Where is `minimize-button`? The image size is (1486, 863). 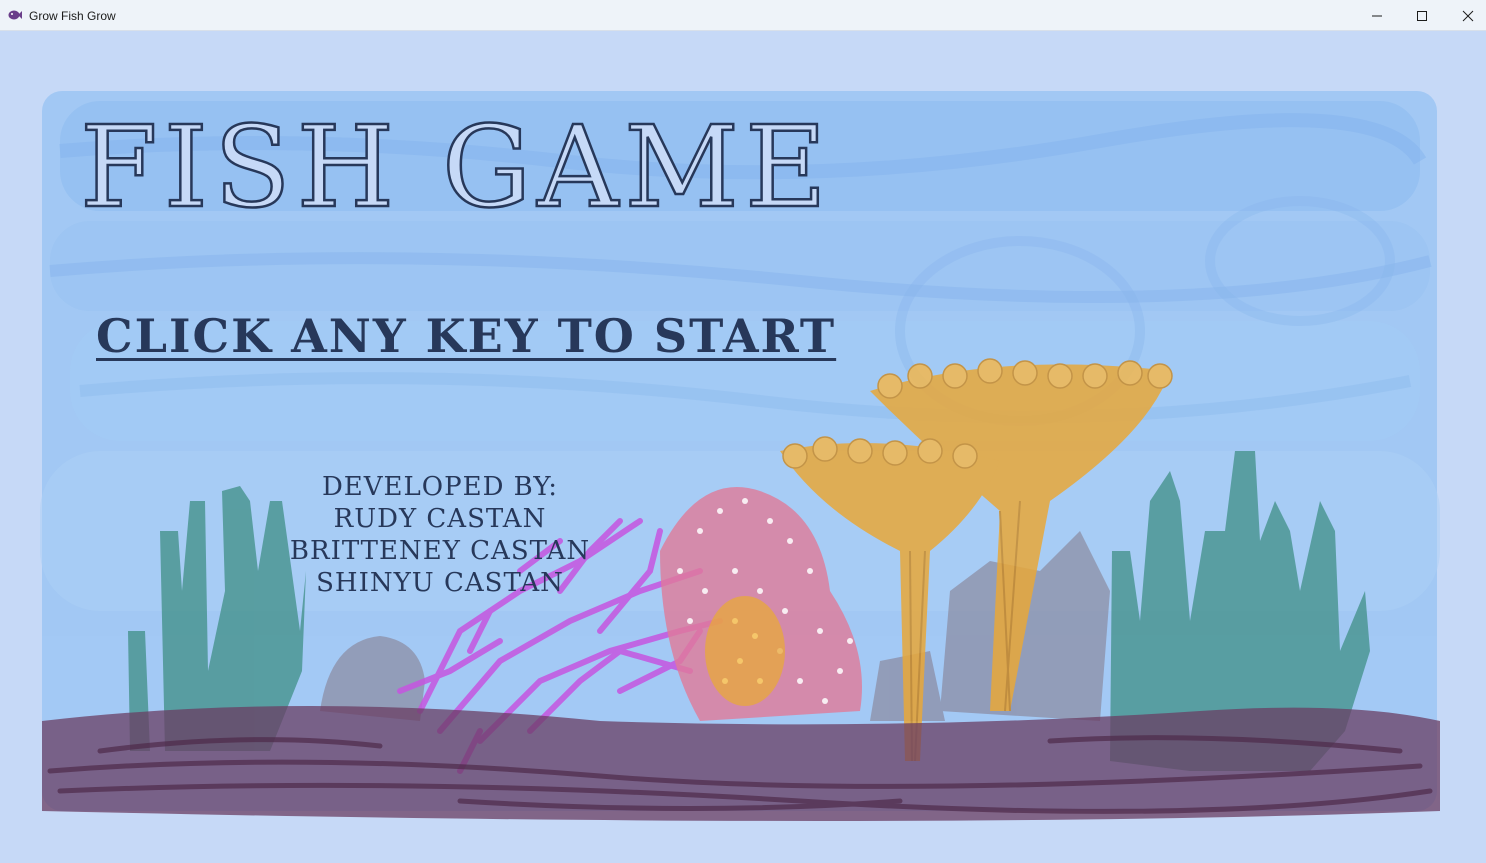 minimize-button is located at coordinates (1377, 15).